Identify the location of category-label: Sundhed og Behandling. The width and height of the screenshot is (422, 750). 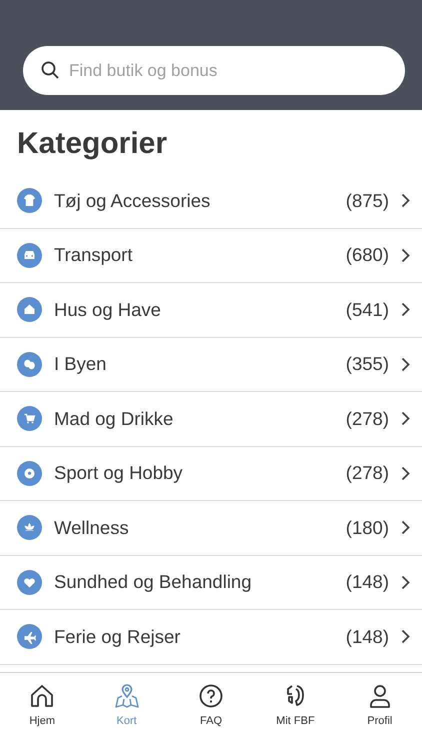
(153, 582).